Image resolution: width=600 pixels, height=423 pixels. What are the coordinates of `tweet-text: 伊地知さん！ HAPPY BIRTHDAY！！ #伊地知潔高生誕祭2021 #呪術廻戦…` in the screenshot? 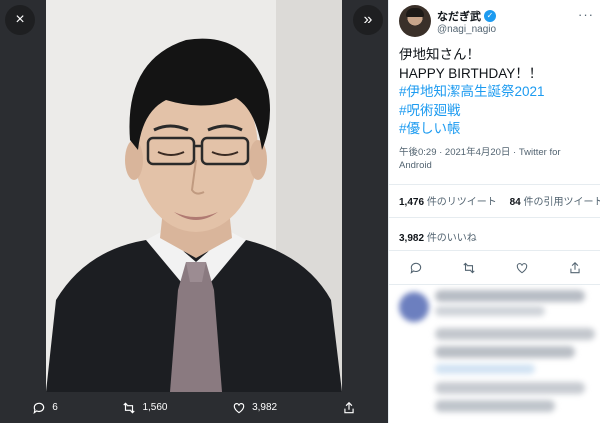 It's located at (498, 92).